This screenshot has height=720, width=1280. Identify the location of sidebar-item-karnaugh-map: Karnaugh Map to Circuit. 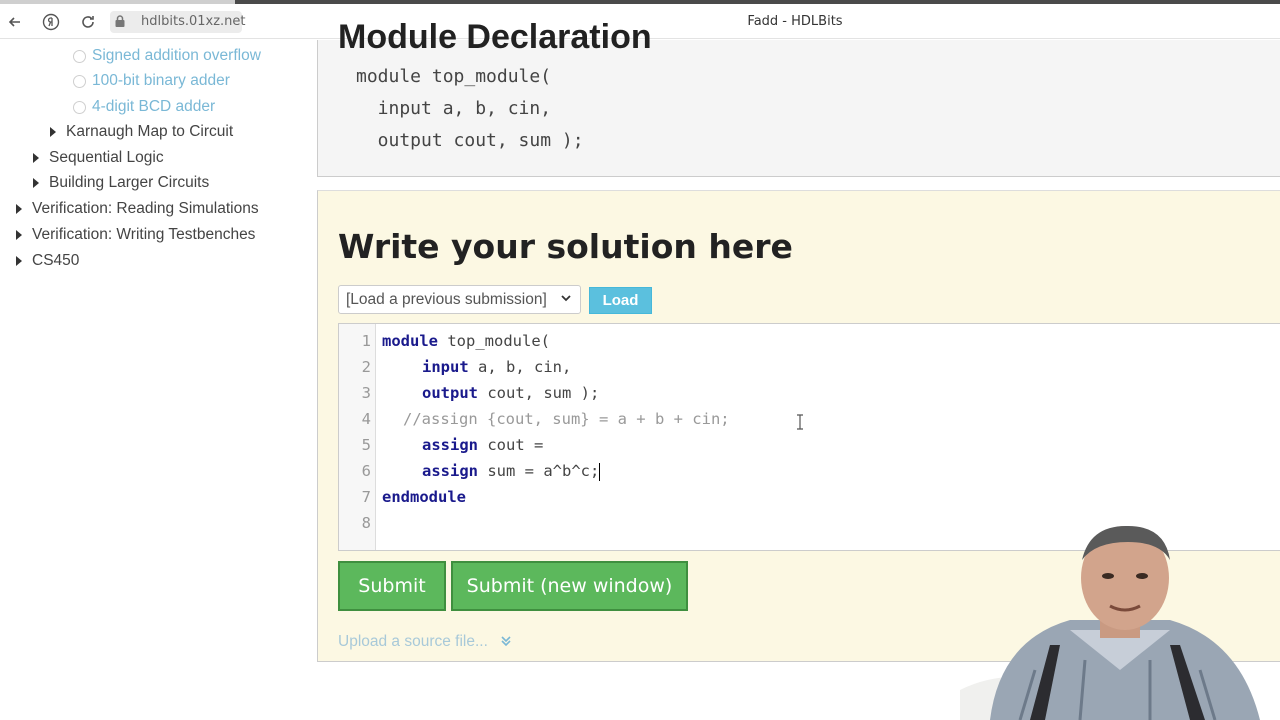
(141, 132).